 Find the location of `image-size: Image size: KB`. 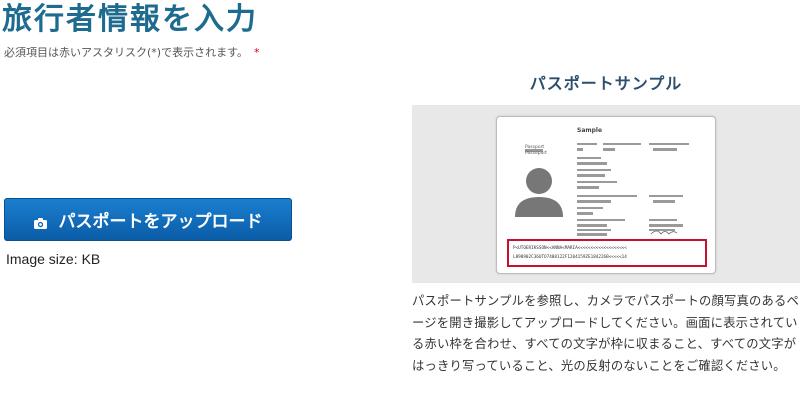

image-size: Image size: KB is located at coordinates (53, 259).